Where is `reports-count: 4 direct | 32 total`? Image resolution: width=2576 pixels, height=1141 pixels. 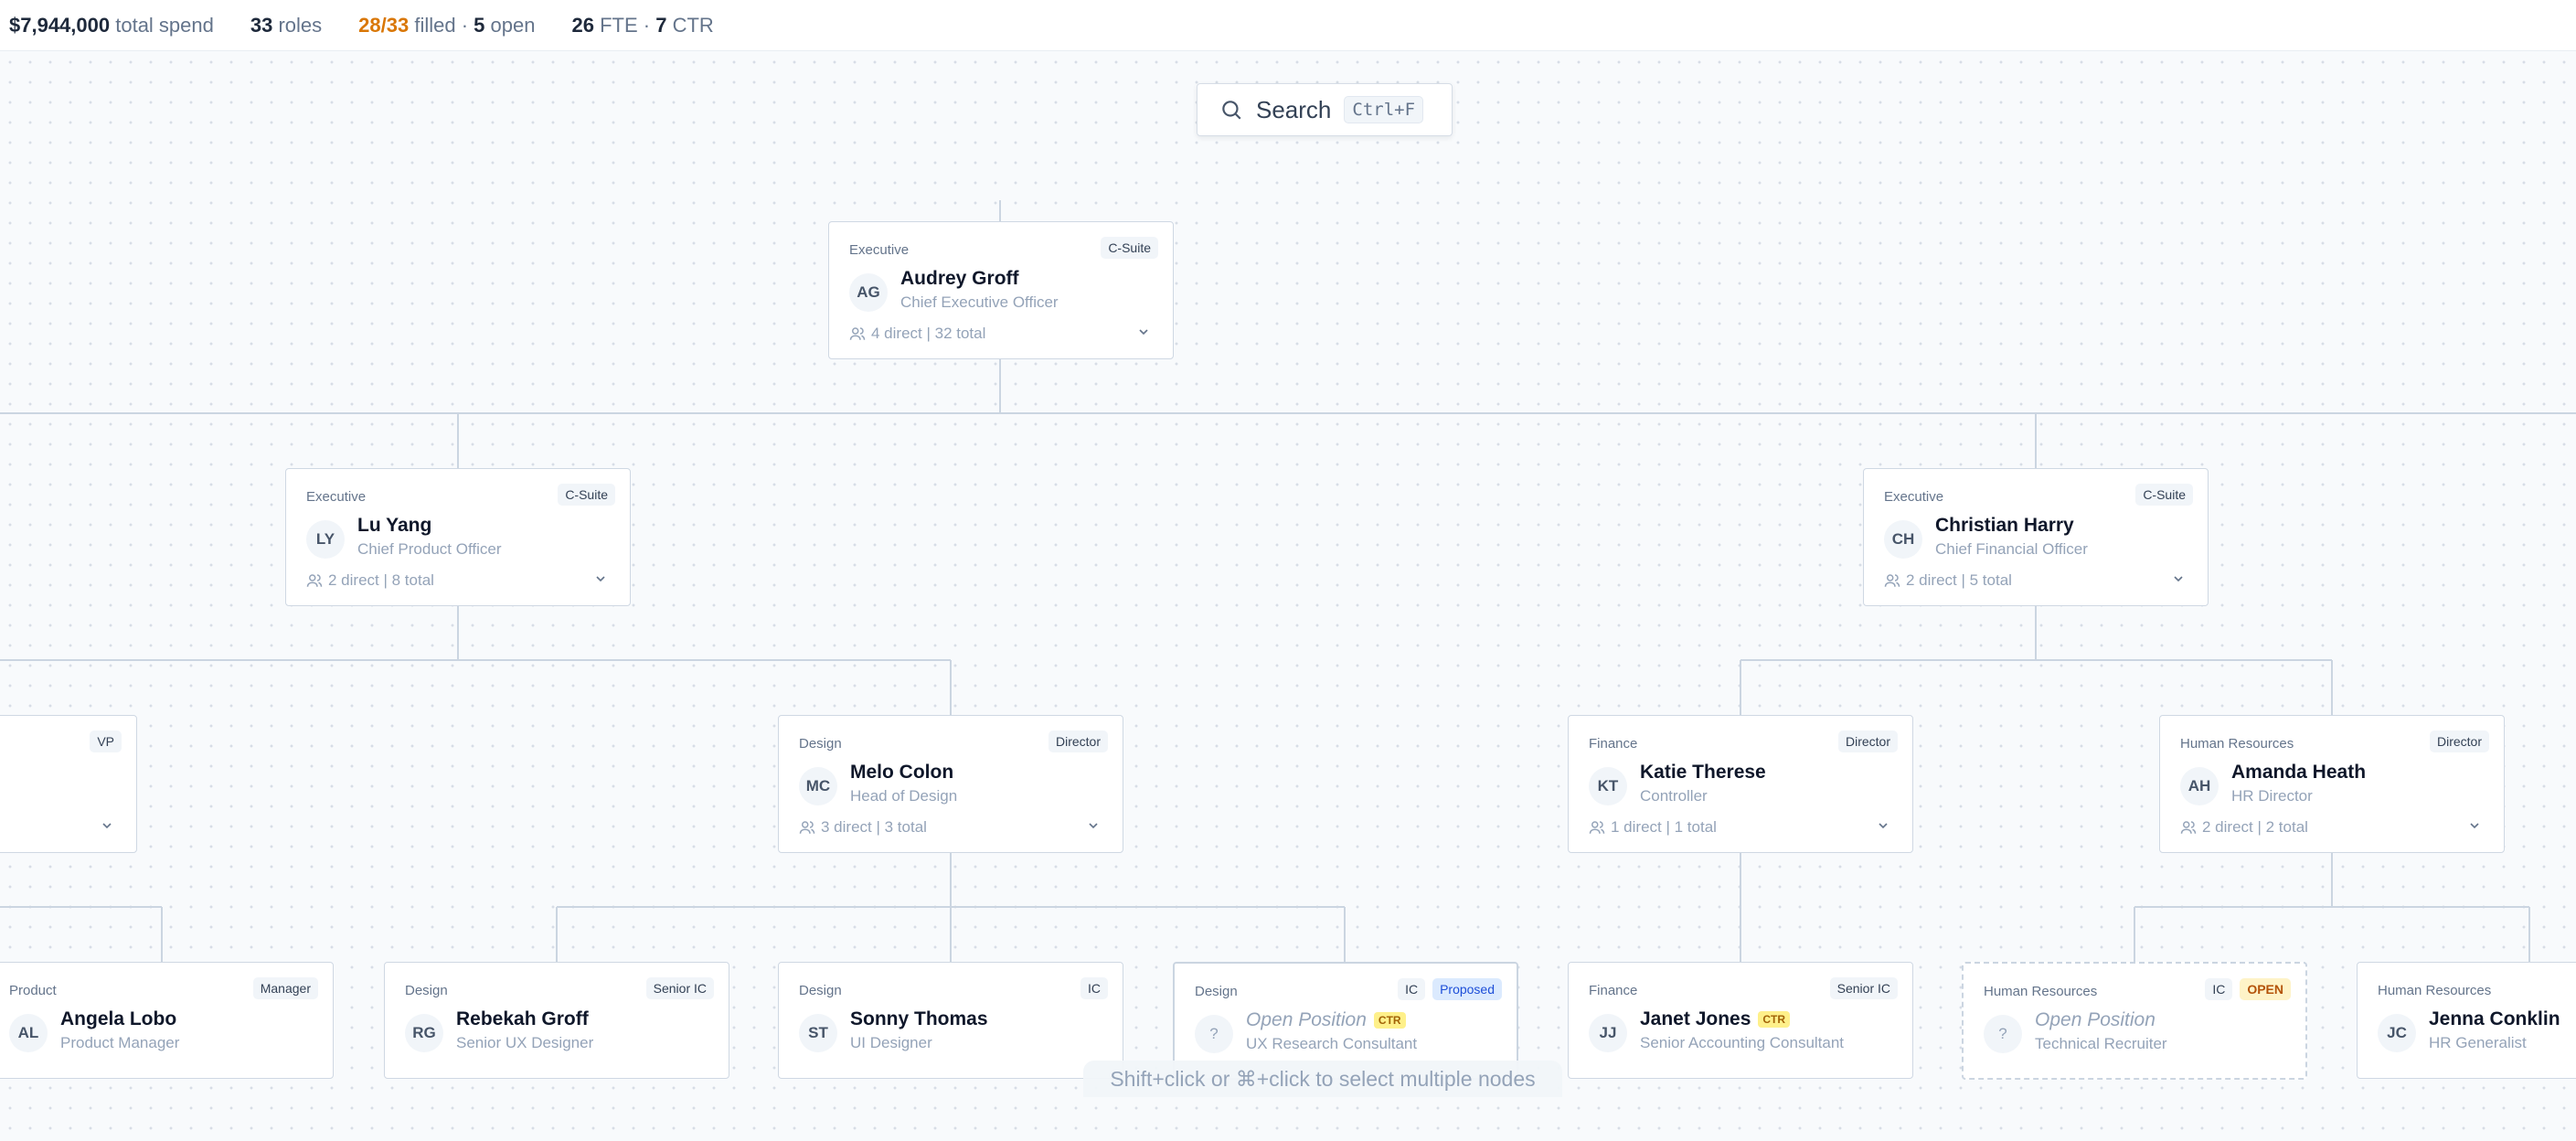
reports-count: 4 direct | 32 total is located at coordinates (917, 334).